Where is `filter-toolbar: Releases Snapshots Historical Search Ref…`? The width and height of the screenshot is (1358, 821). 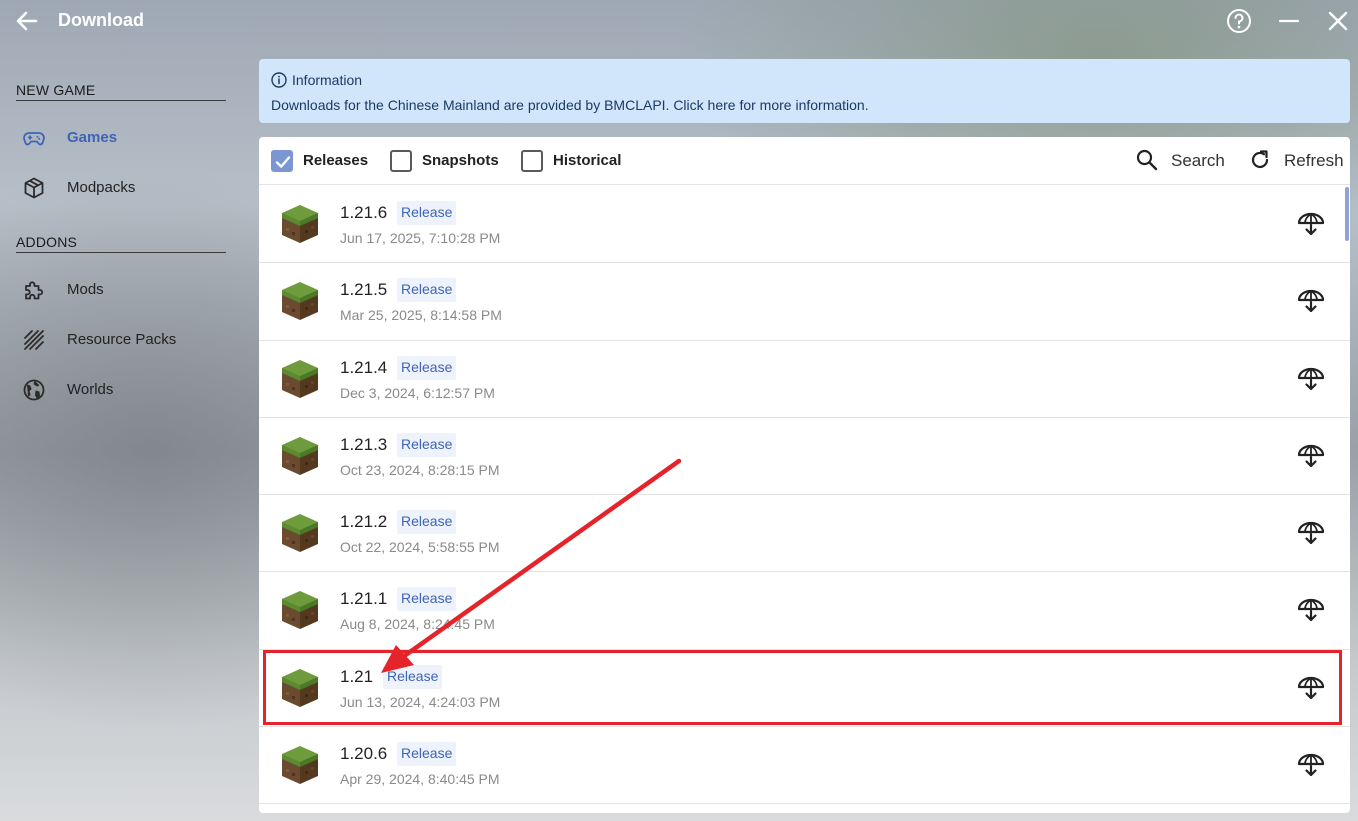 filter-toolbar: Releases Snapshots Historical Search Ref… is located at coordinates (804, 161).